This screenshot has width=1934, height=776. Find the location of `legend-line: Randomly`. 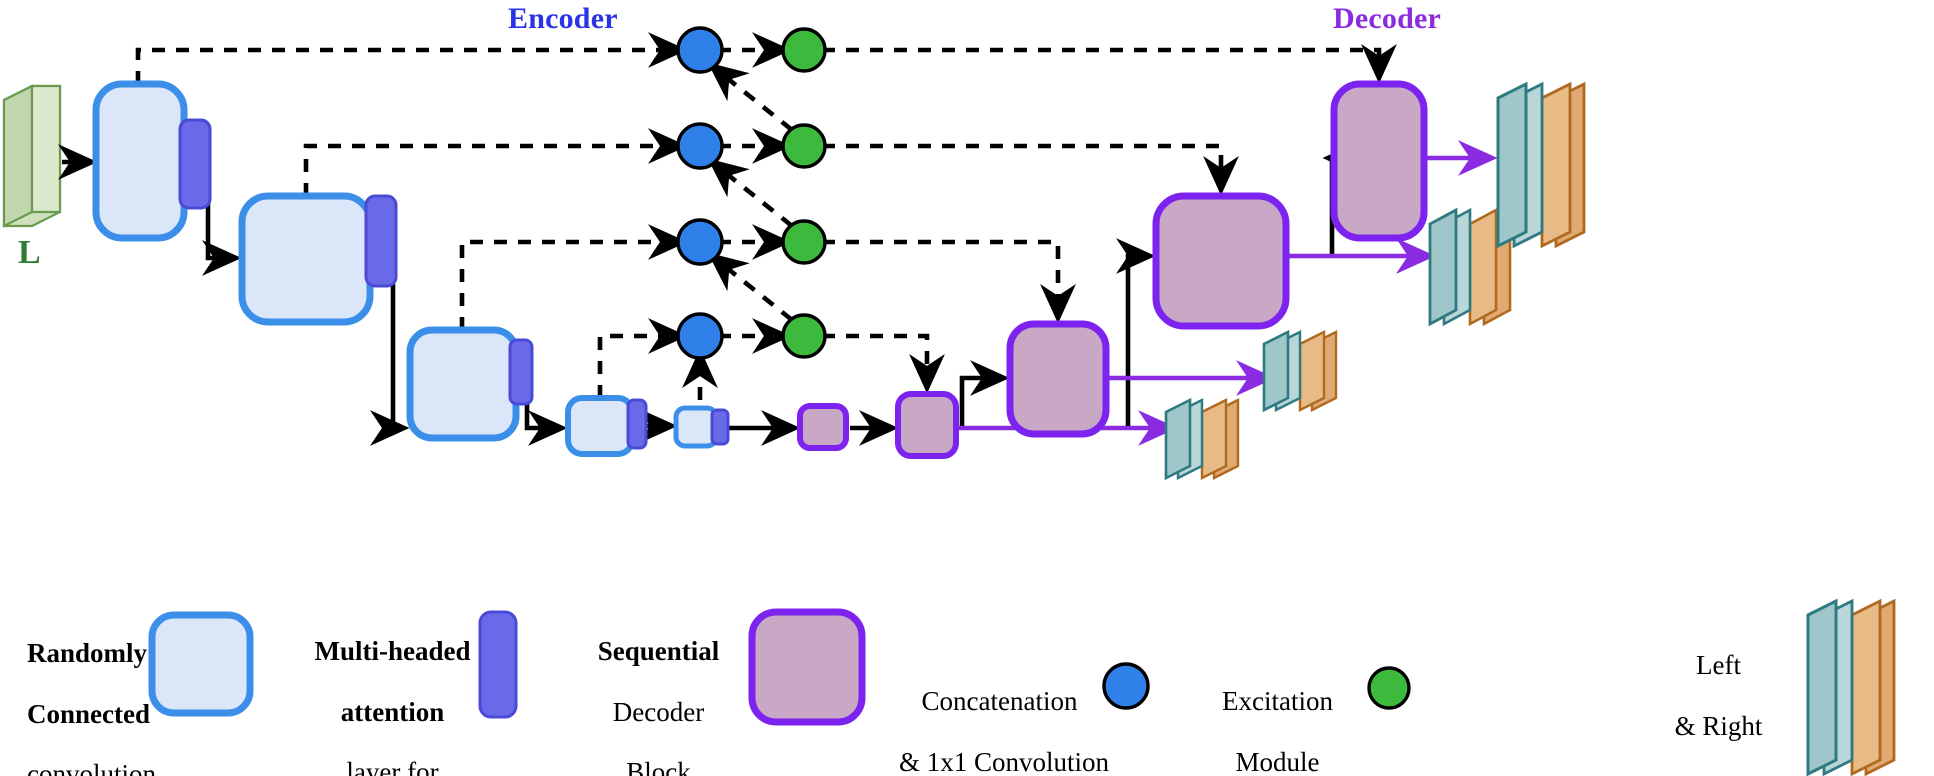

legend-line: Randomly is located at coordinates (87, 653).